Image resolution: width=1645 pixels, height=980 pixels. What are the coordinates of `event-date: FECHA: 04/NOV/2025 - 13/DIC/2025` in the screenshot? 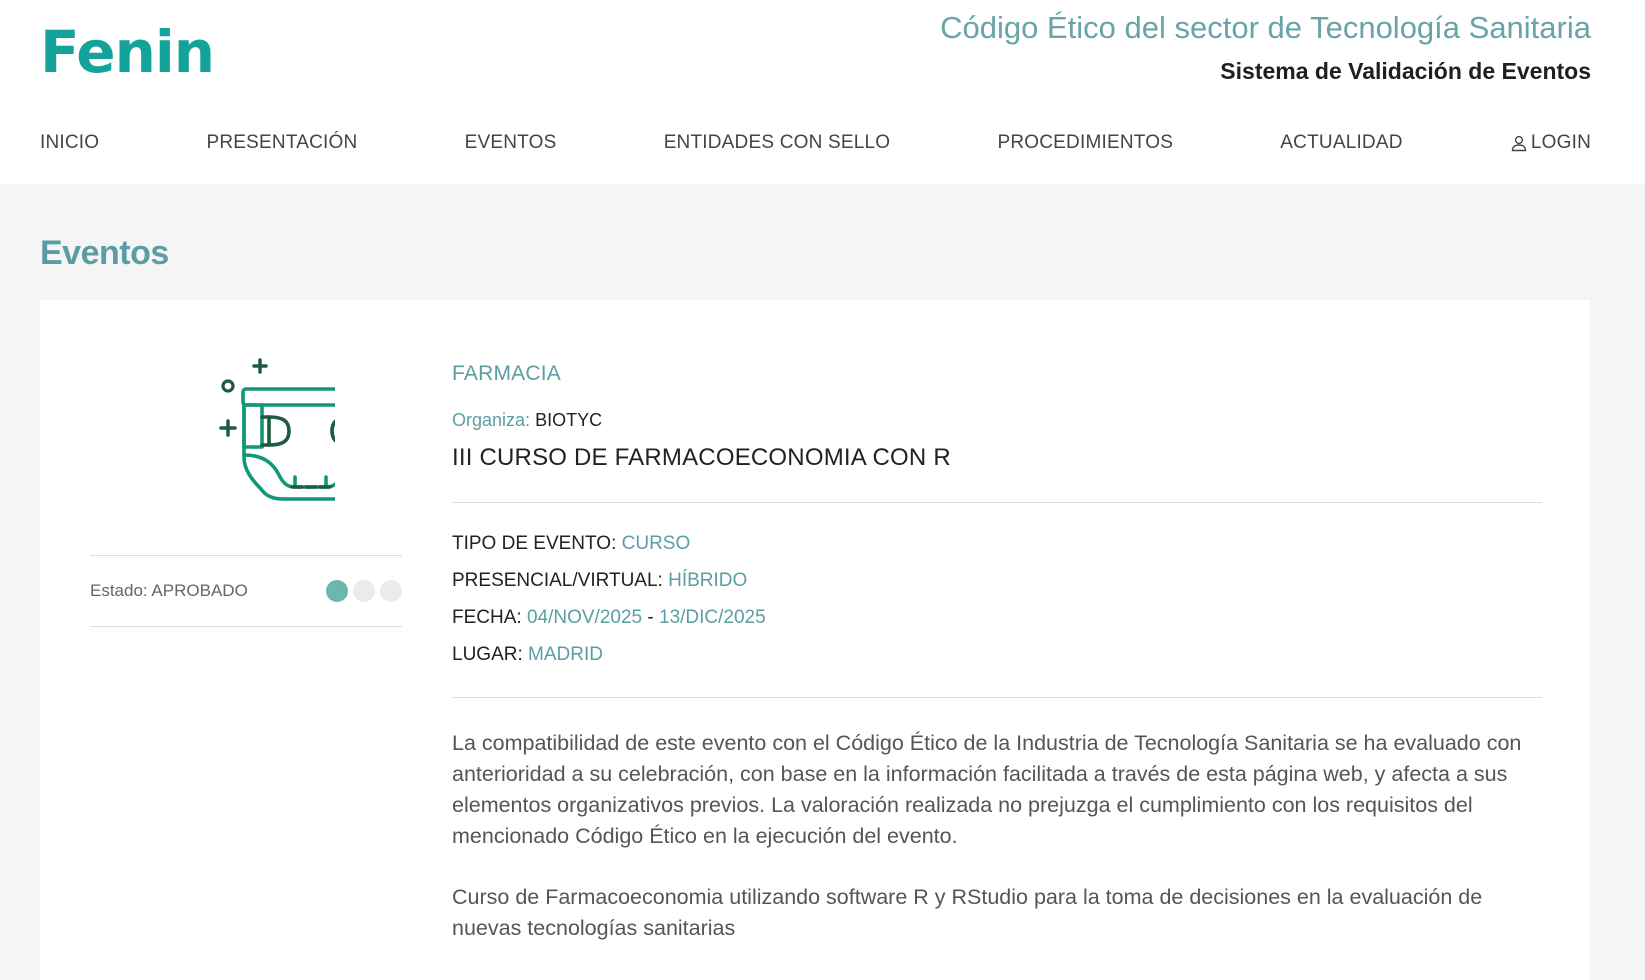 It's located at (997, 623).